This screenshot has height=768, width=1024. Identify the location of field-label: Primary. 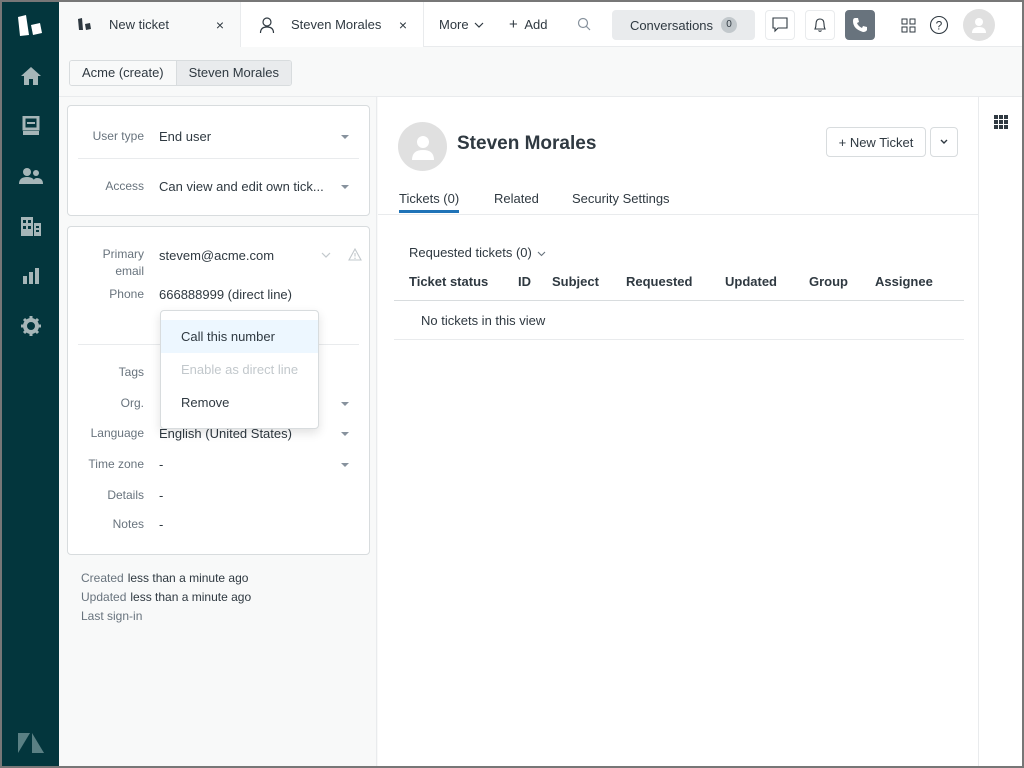
(123, 254).